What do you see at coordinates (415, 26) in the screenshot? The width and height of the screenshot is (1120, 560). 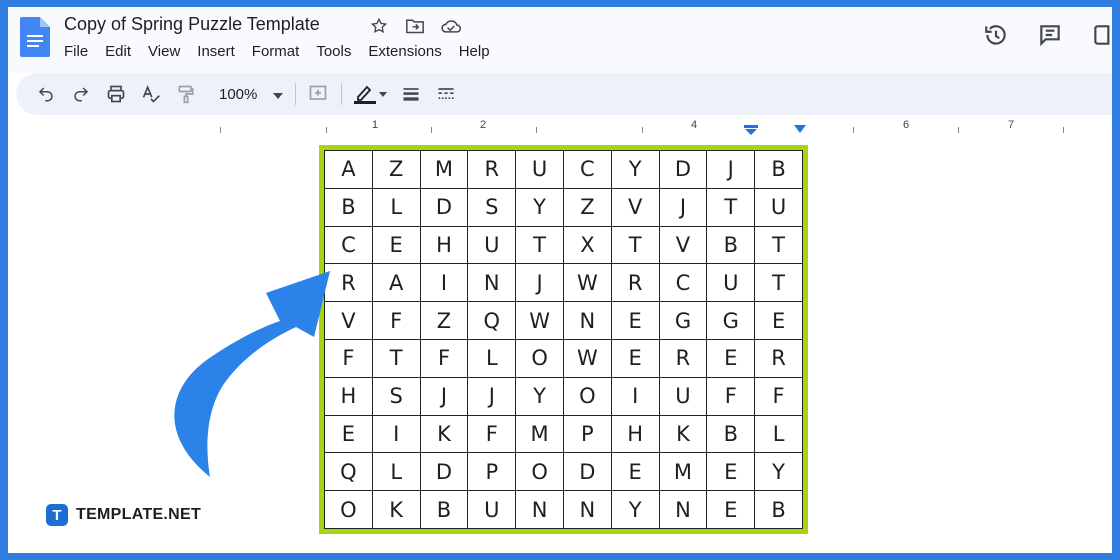 I see `move-folder-icon` at bounding box center [415, 26].